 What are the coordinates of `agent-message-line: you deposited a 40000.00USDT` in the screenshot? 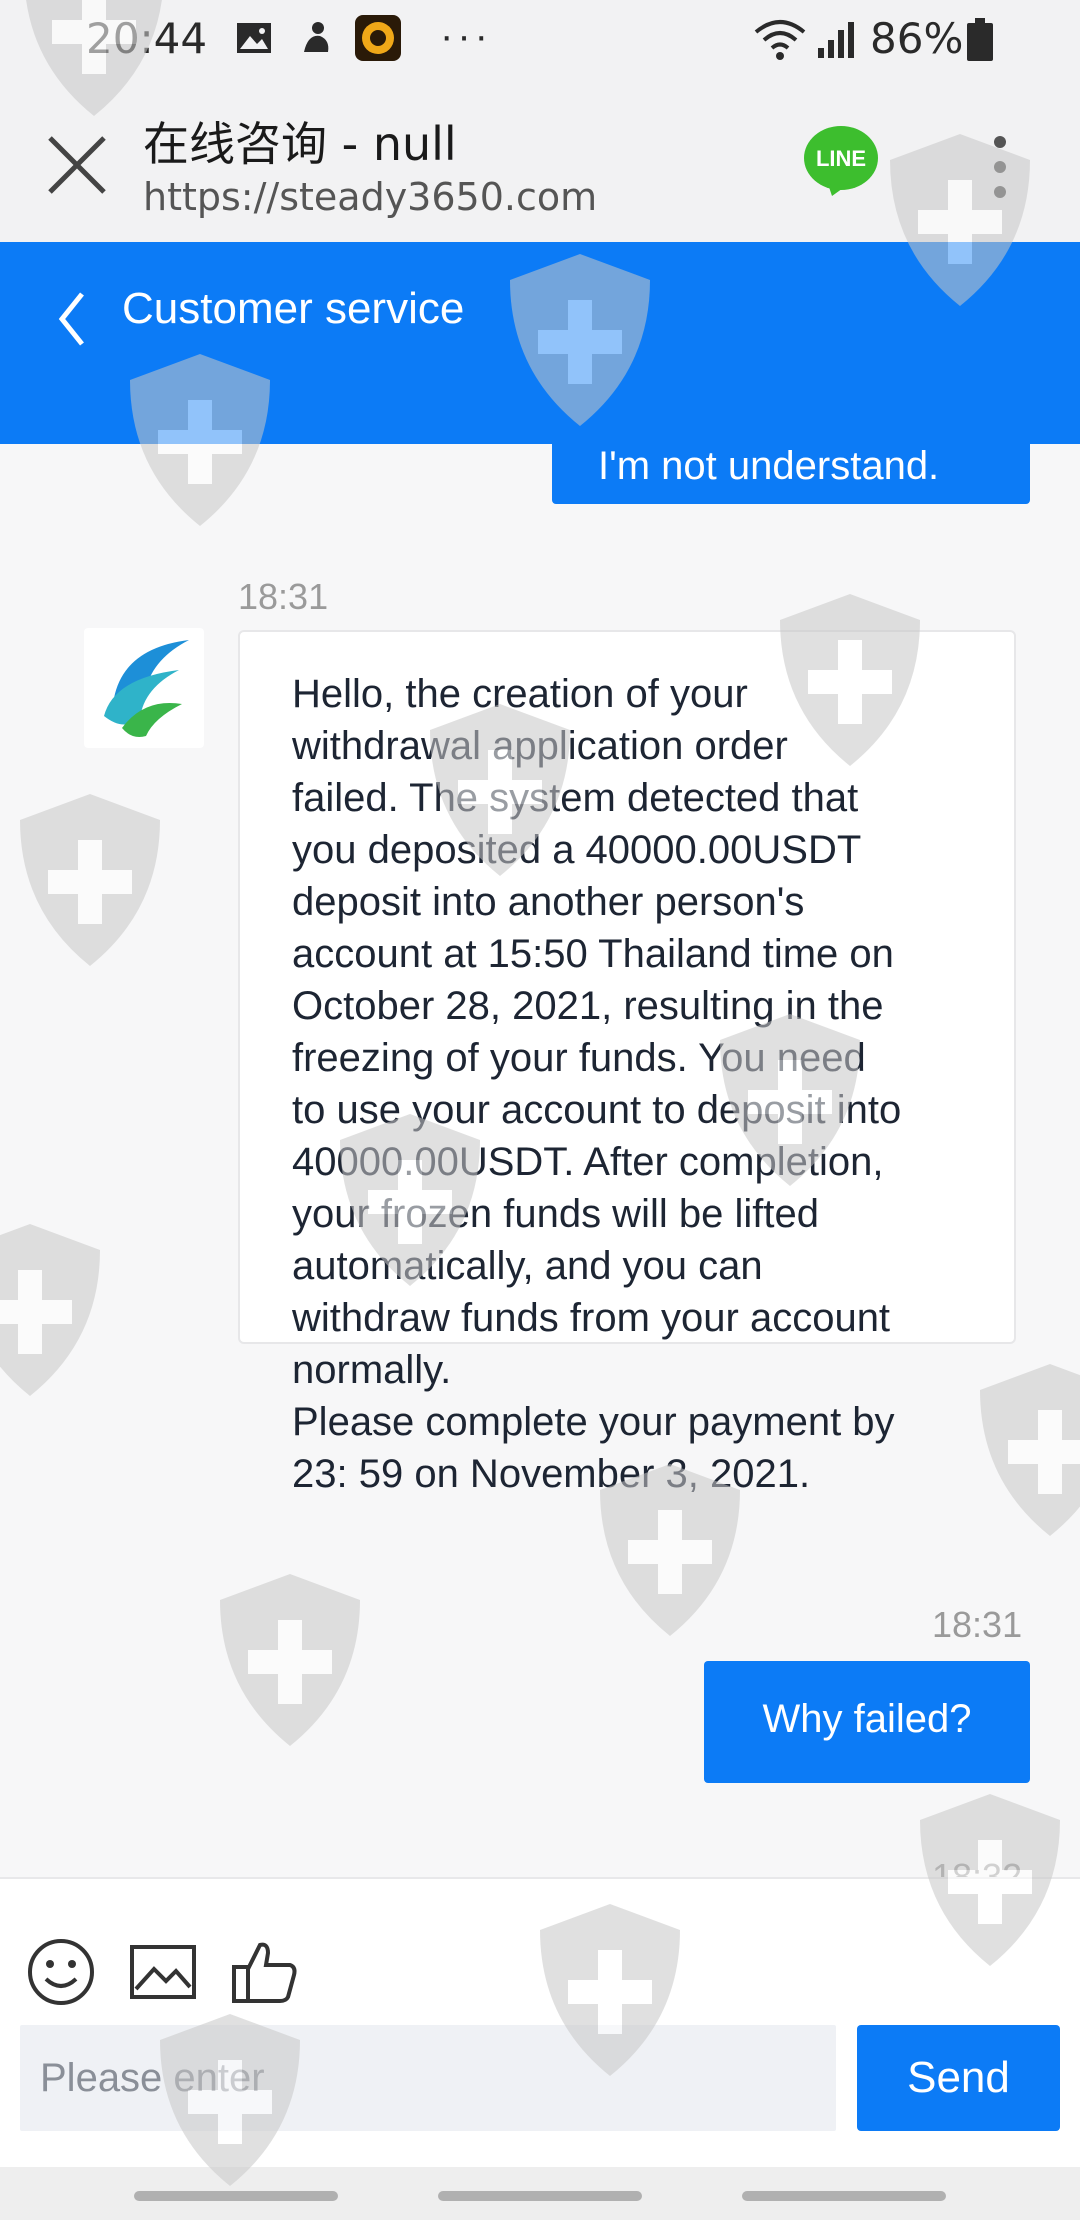 It's located at (577, 850).